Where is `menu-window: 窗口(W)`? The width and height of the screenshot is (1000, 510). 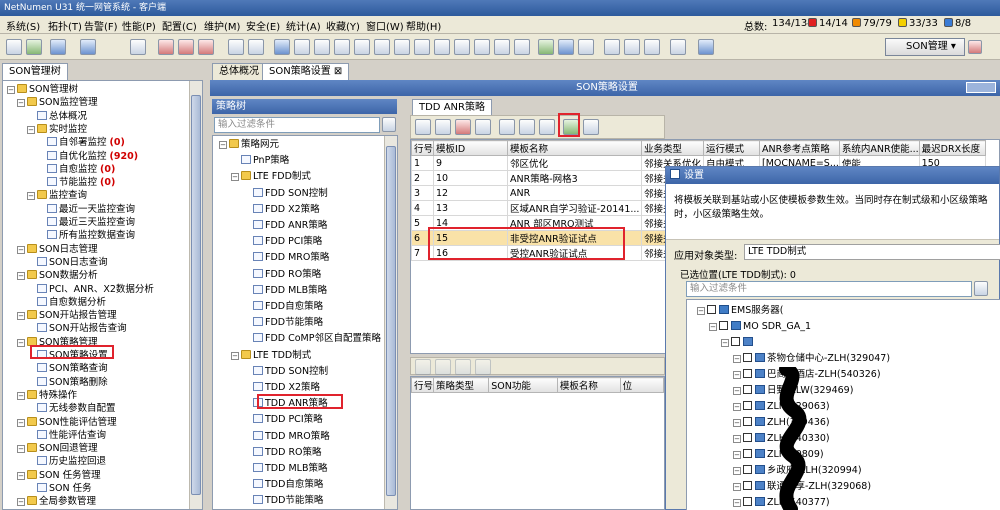 menu-window: 窗口(W) is located at coordinates (385, 25).